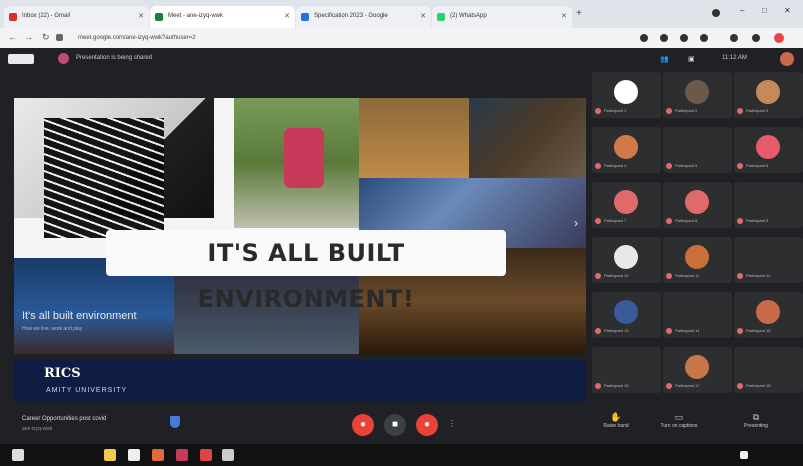 This screenshot has height=466, width=803. What do you see at coordinates (764, 10) in the screenshot?
I see `maximize-icon: □` at bounding box center [764, 10].